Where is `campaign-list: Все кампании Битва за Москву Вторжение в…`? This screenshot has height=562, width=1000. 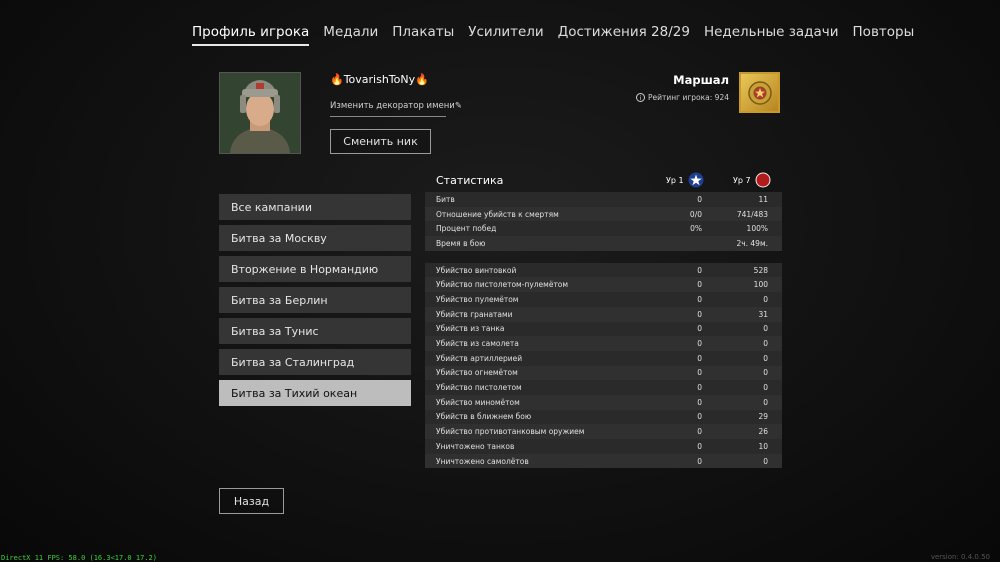 campaign-list: Все кампании Битва за Москву Вторжение в… is located at coordinates (315, 302).